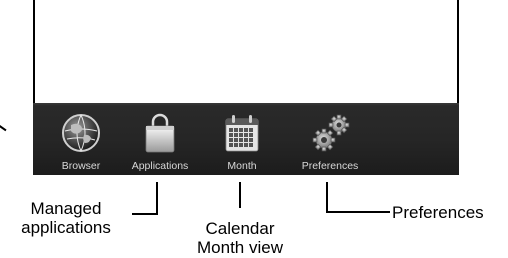 This screenshot has width=508, height=258. I want to click on dock-label-month: Month, so click(242, 166).